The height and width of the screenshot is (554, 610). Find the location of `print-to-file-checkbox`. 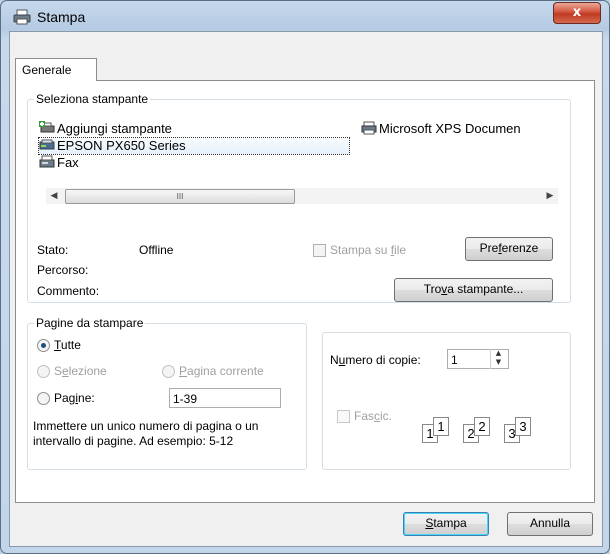

print-to-file-checkbox is located at coordinates (319, 250).